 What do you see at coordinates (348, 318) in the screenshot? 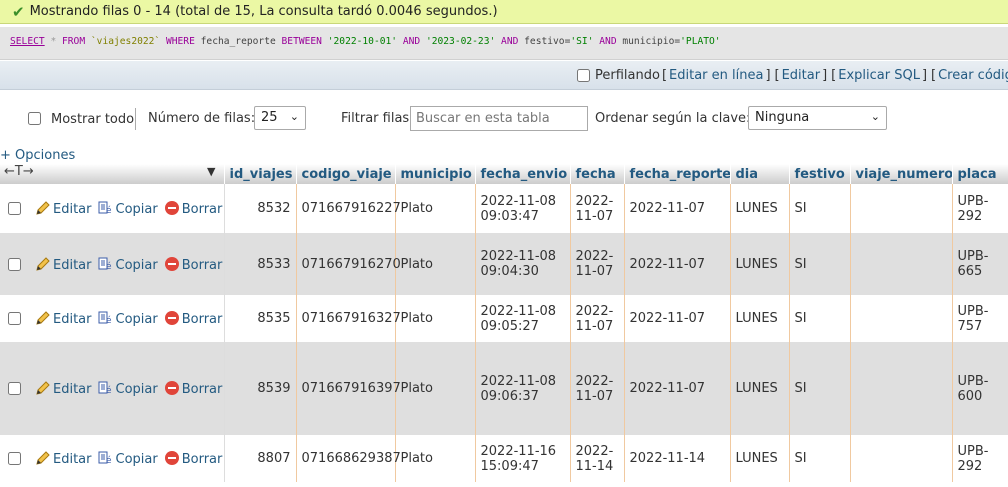
I see `cell-codigo-viaje: 071667916327` at bounding box center [348, 318].